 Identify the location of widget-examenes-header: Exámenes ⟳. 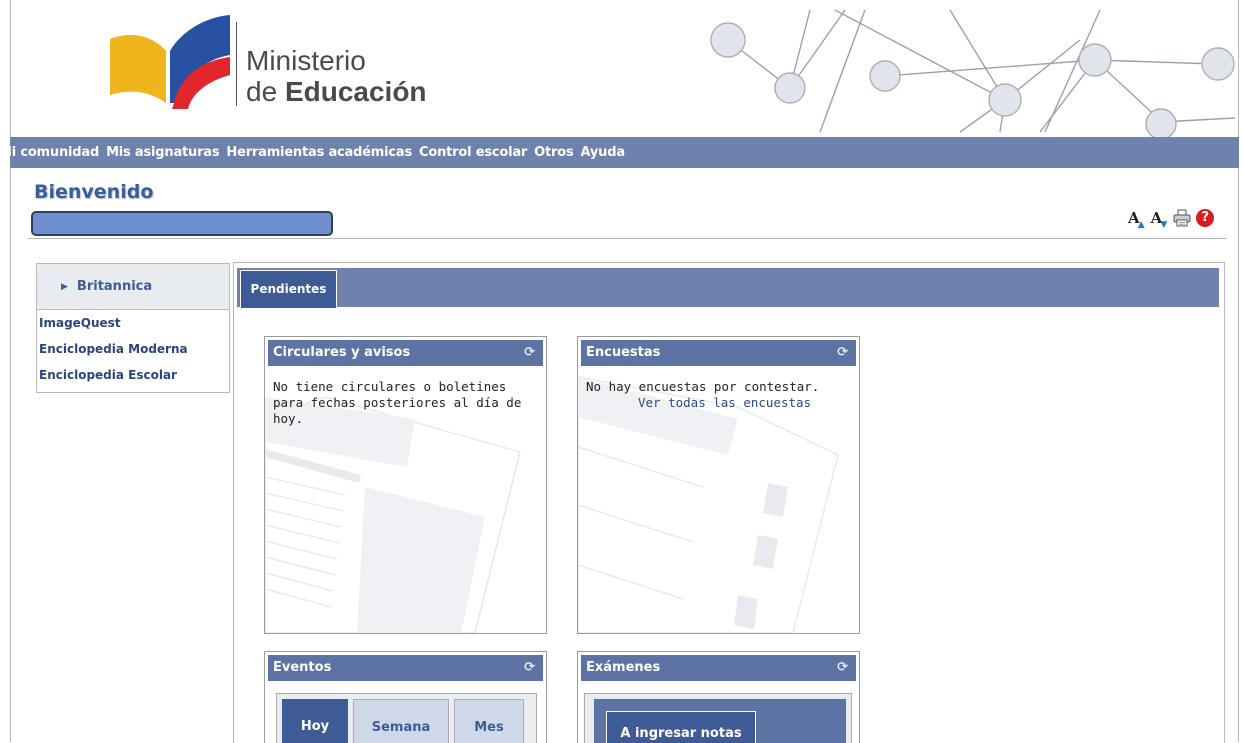
(718, 668).